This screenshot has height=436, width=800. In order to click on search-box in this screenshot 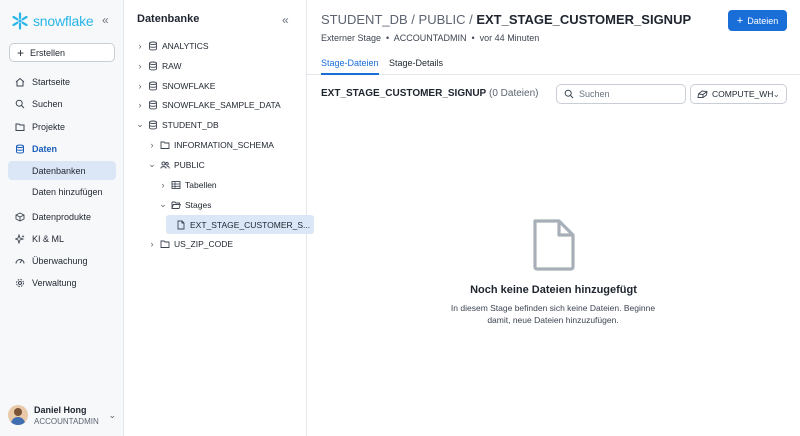, I will do `click(621, 94)`.